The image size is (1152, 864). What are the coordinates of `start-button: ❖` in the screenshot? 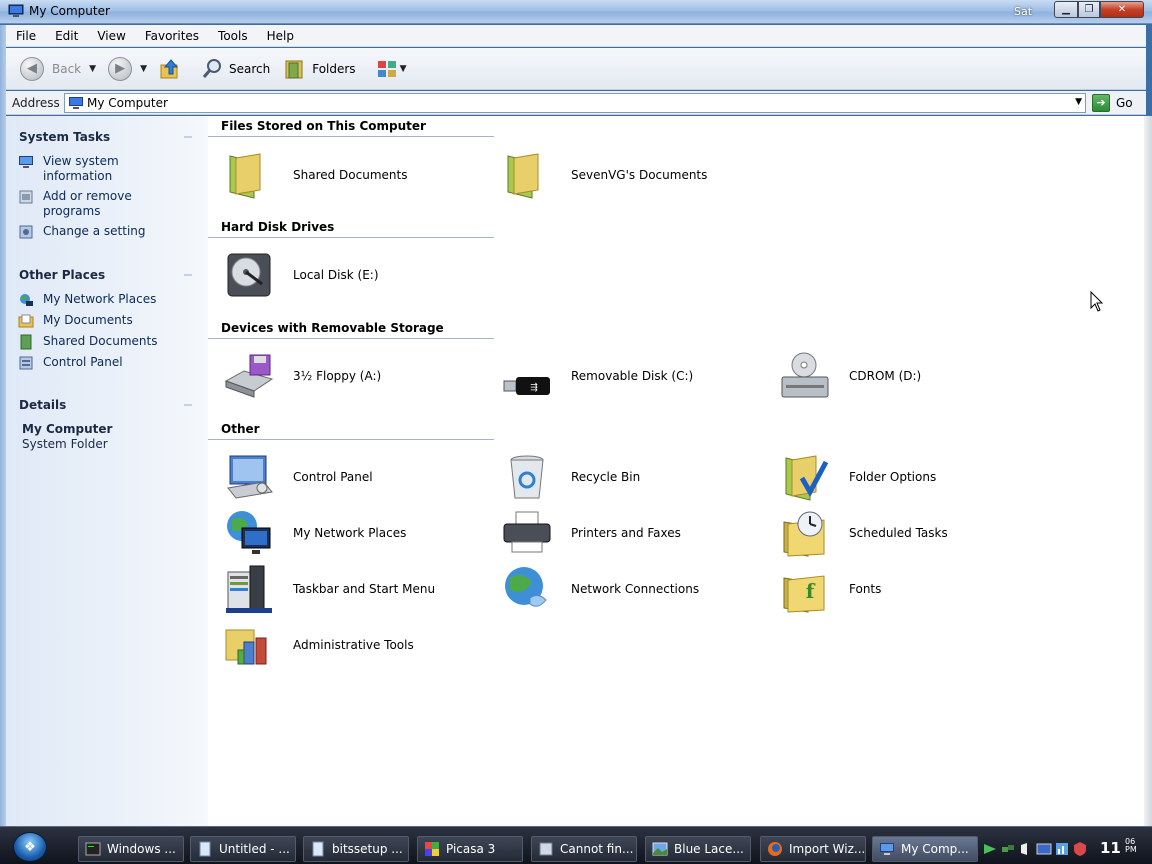 It's located at (30, 847).